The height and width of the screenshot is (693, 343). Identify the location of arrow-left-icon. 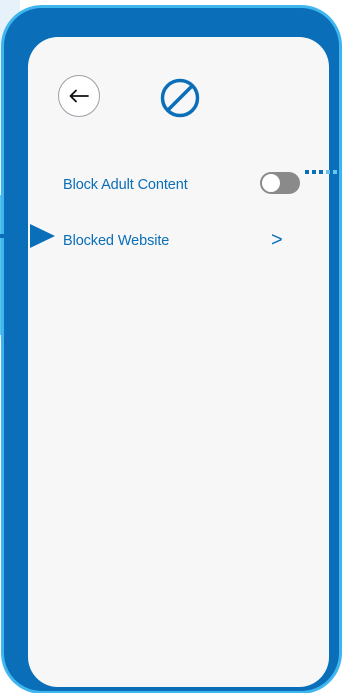
(79, 96).